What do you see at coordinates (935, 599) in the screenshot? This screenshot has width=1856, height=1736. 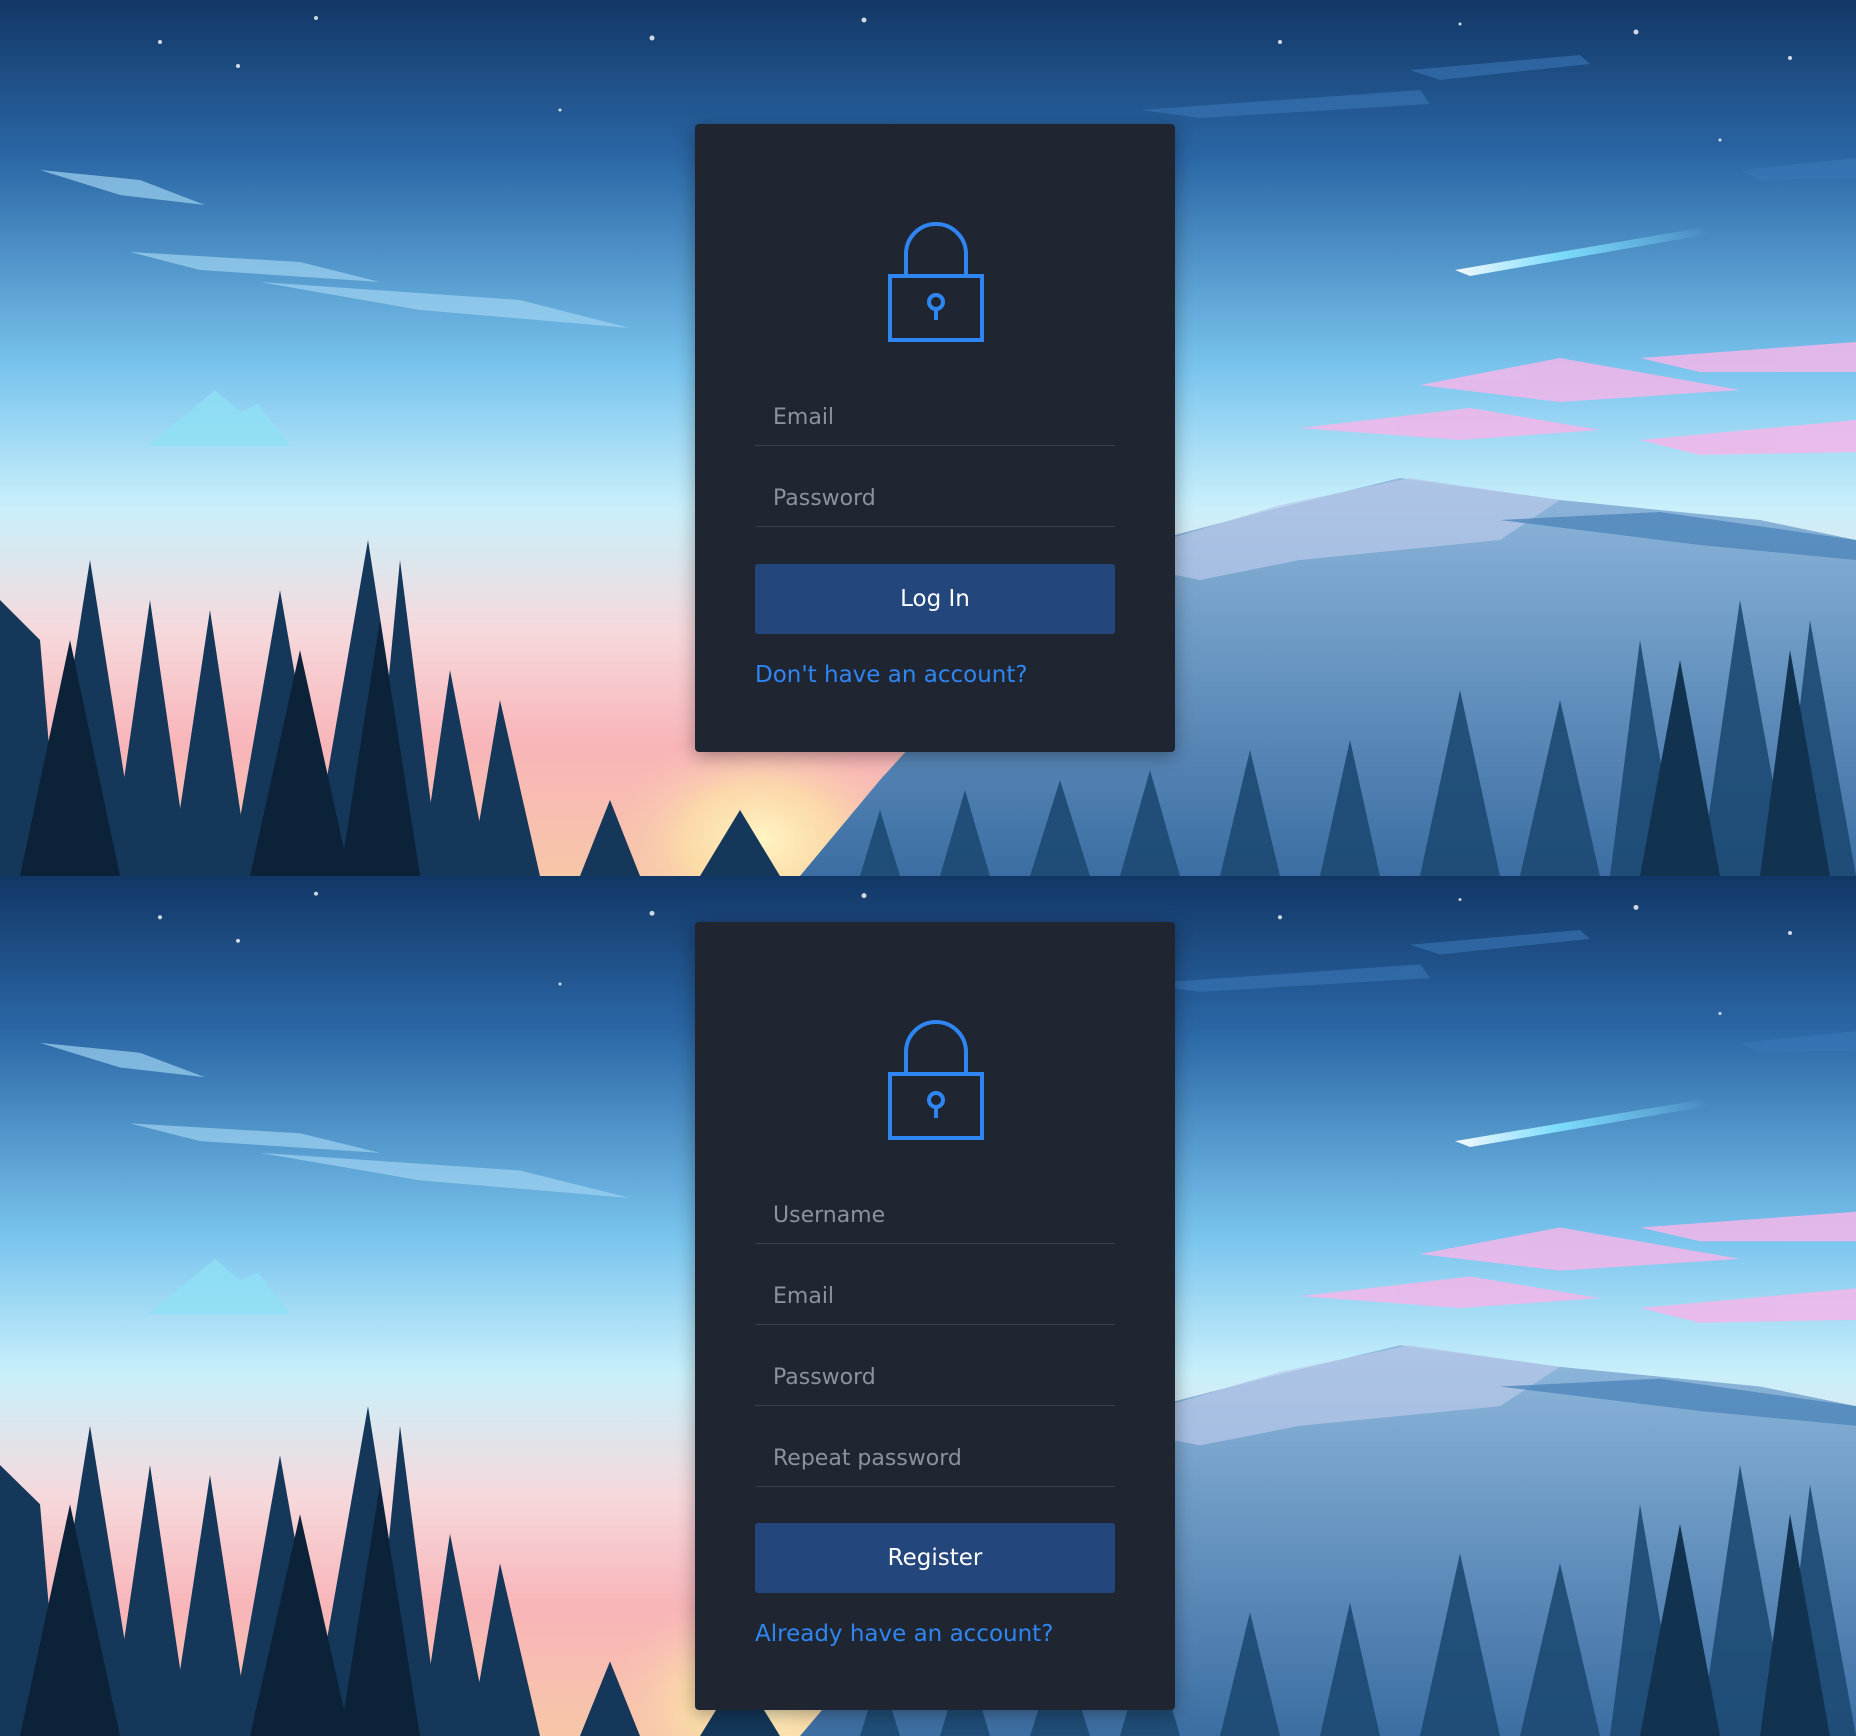 I see `login-button: Log In` at bounding box center [935, 599].